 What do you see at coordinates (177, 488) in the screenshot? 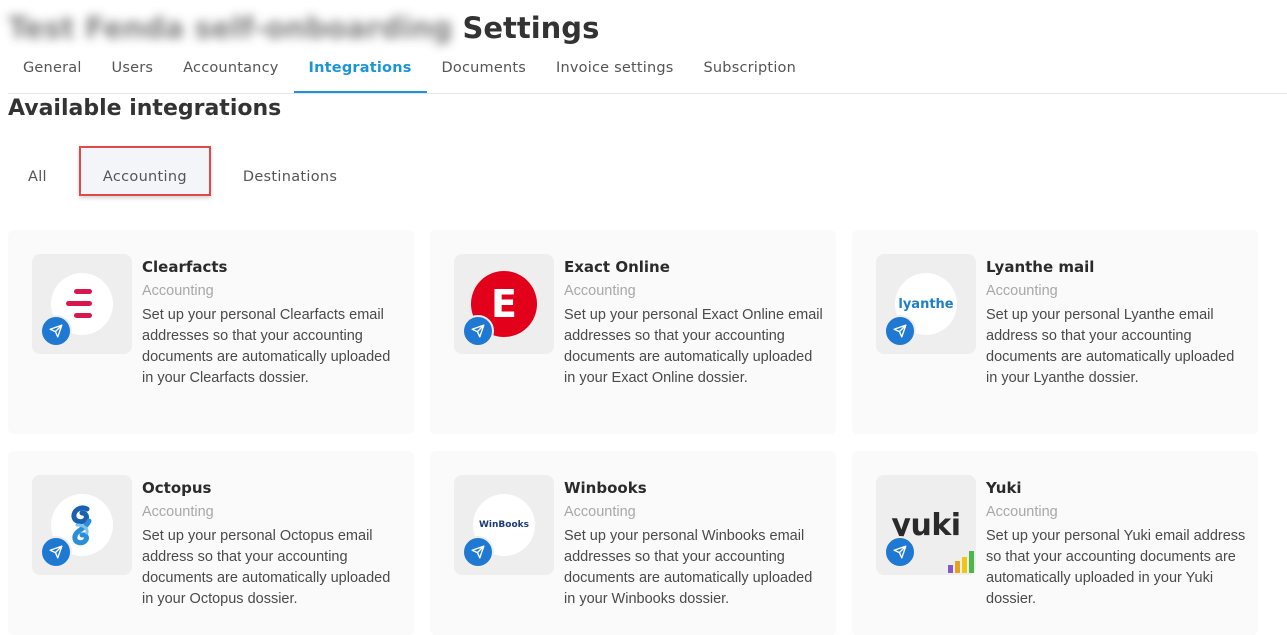
I see `integration-name: Octopus` at bounding box center [177, 488].